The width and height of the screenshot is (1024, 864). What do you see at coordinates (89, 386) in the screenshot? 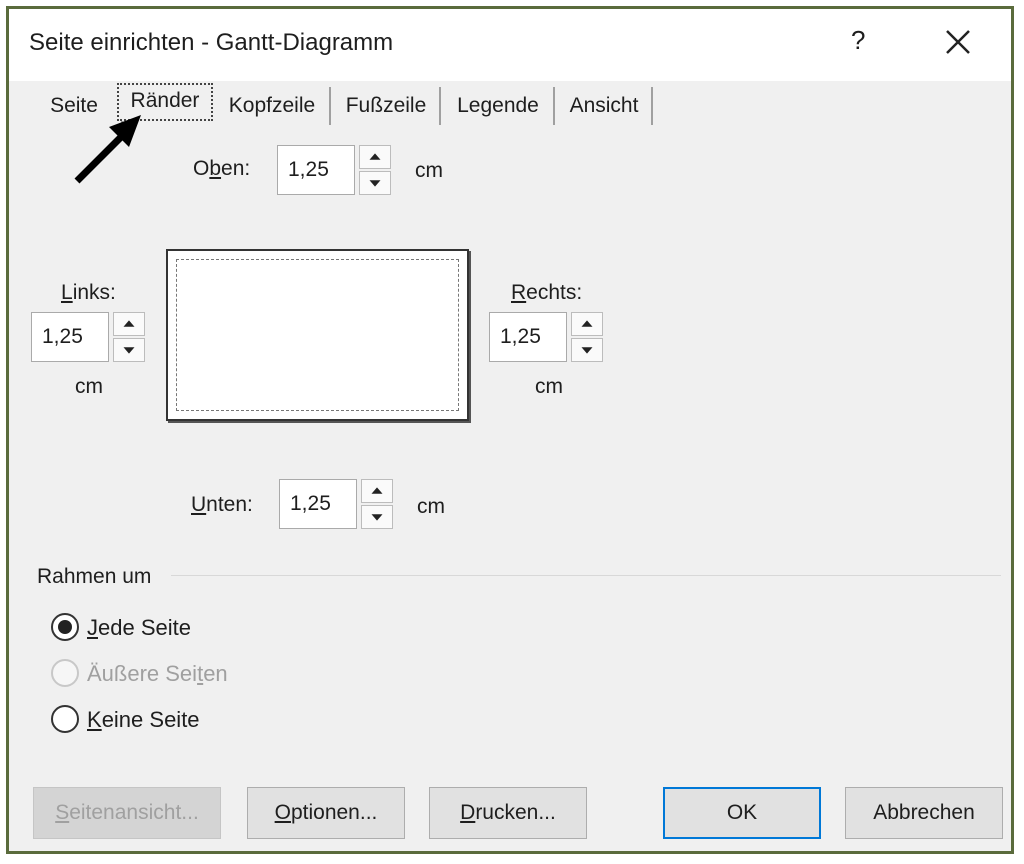
I see `left-margin-unit: cm` at bounding box center [89, 386].